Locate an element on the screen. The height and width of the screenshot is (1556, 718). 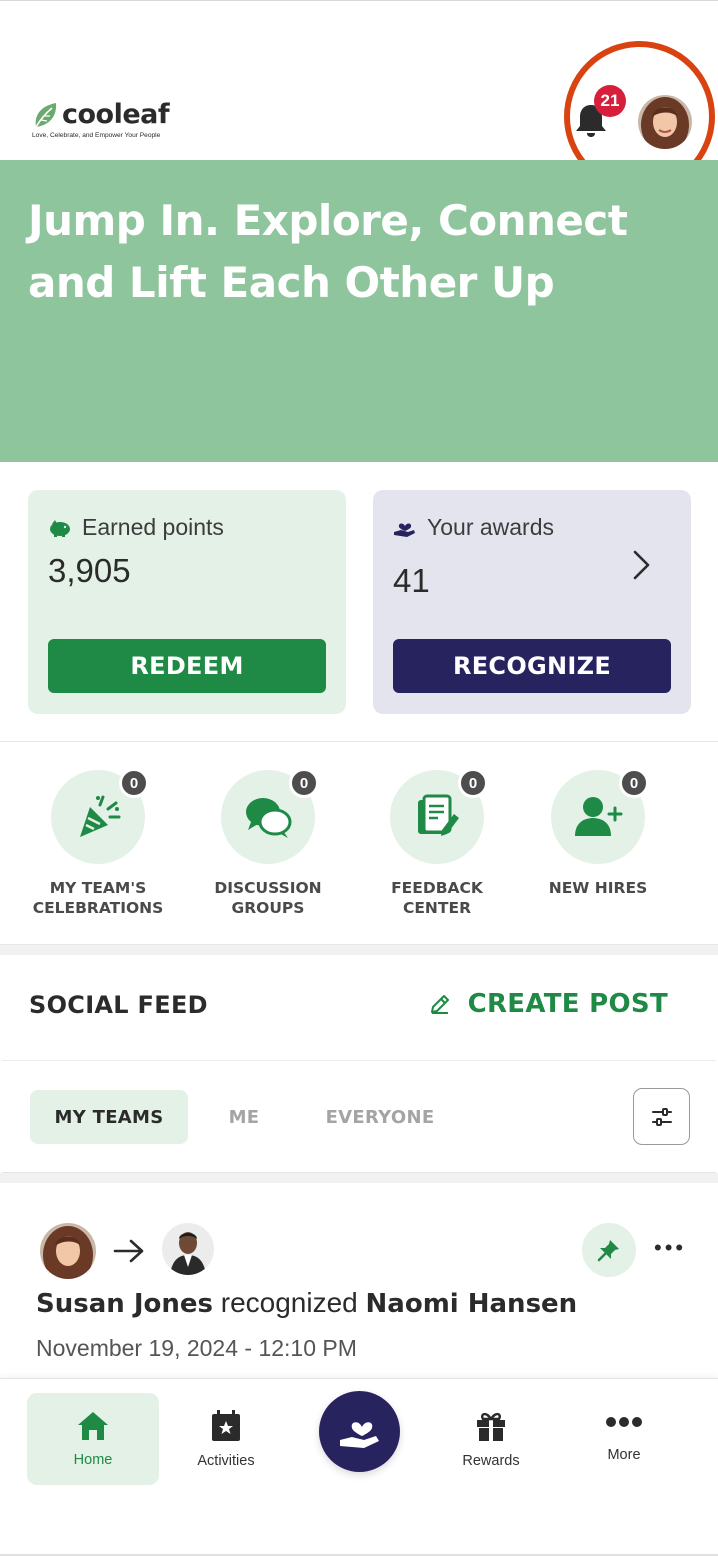
action-label-line: GROUPS is located at coordinates (268, 908).